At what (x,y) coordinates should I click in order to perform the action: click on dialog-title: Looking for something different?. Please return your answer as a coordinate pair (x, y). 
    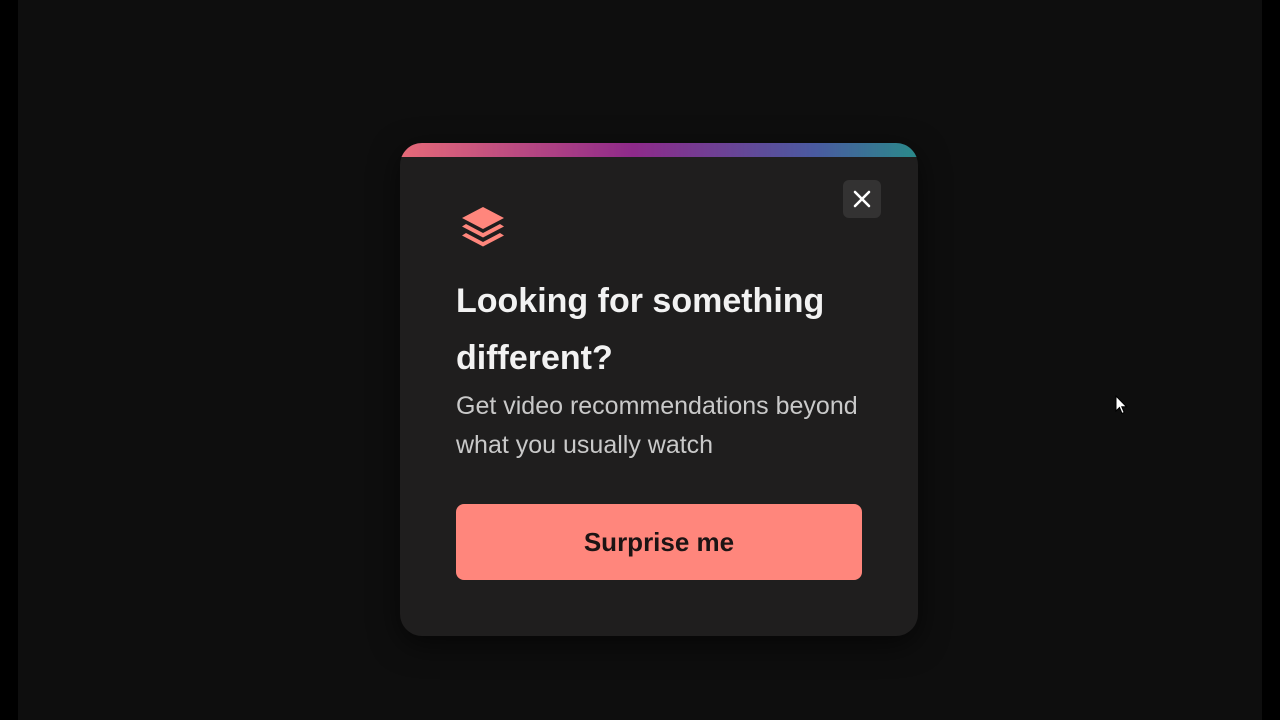
    Looking at the image, I should click on (640, 329).